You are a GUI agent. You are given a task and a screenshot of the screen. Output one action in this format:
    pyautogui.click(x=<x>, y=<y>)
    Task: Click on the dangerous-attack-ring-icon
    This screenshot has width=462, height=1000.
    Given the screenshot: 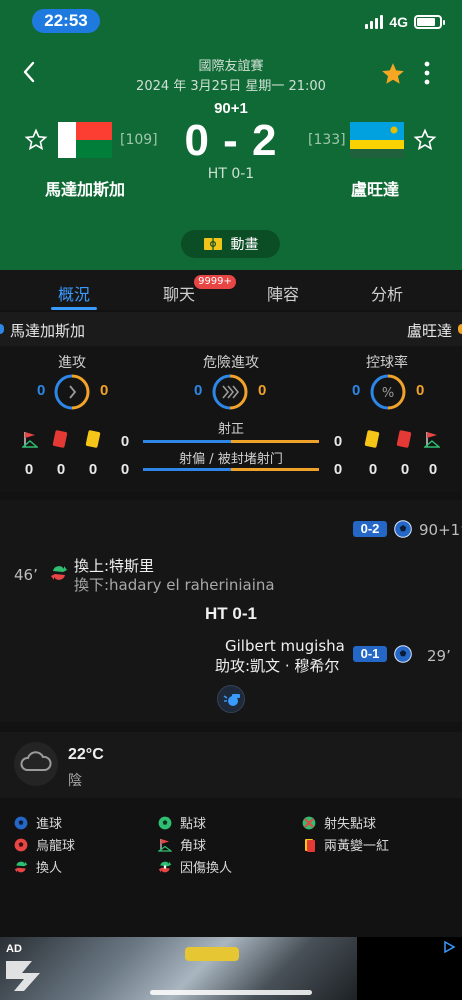 What is the action you would take?
    pyautogui.click(x=230, y=392)
    